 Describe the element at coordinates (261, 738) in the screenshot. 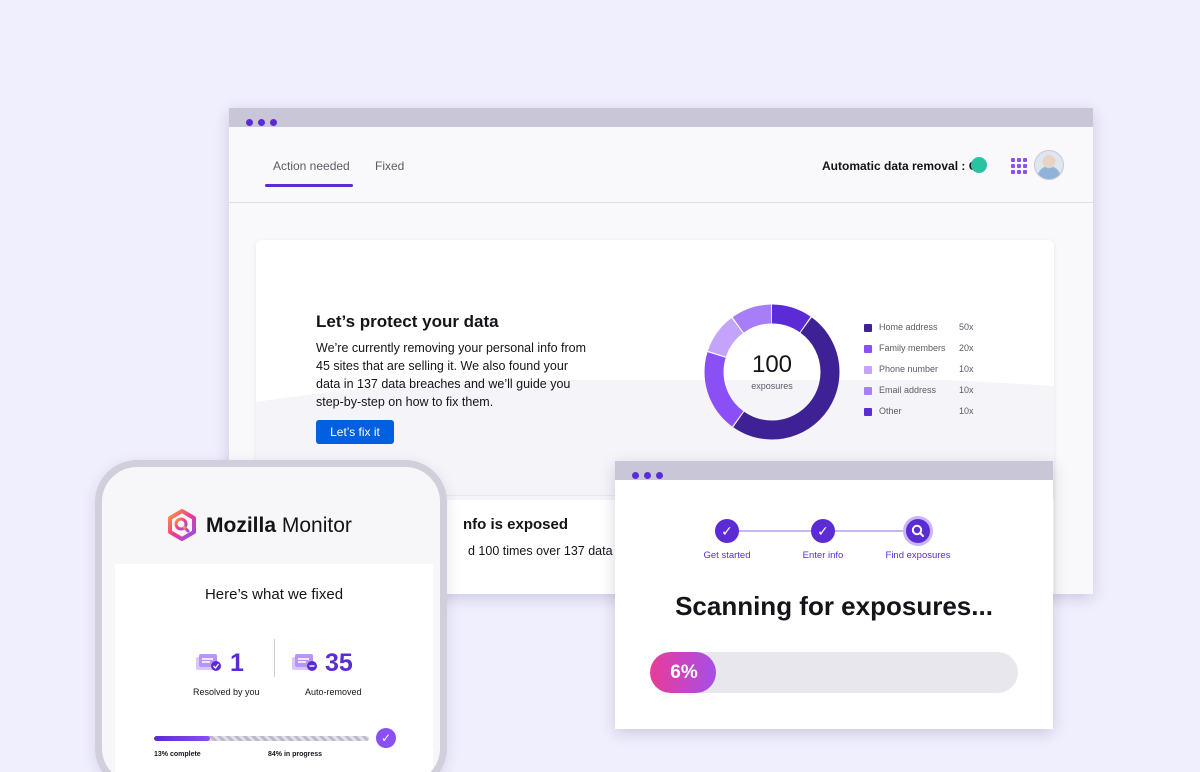

I see `removal-progress-bar` at that location.